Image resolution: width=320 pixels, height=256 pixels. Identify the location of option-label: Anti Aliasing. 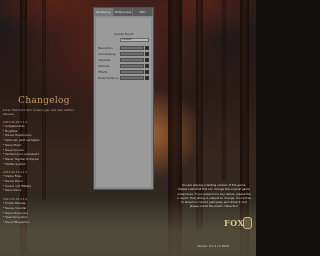
(107, 54).